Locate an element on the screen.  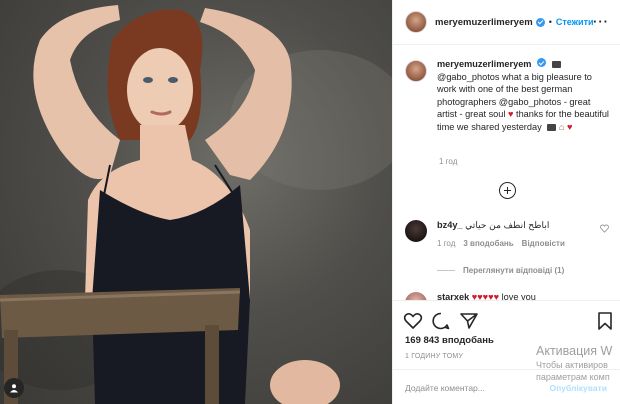
watermark-title: Активация W is located at coordinates (574, 351).